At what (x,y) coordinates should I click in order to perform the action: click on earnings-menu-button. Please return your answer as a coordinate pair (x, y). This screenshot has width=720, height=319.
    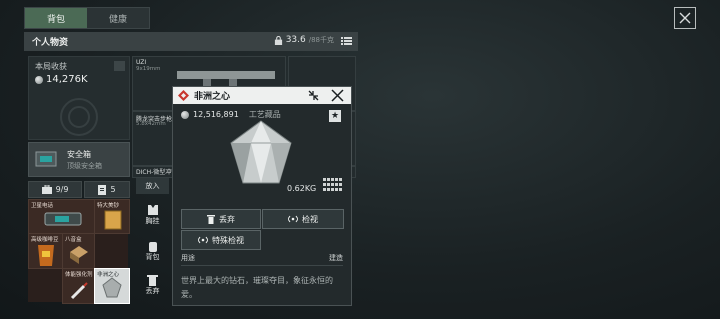
    Looking at the image, I should click on (119, 66).